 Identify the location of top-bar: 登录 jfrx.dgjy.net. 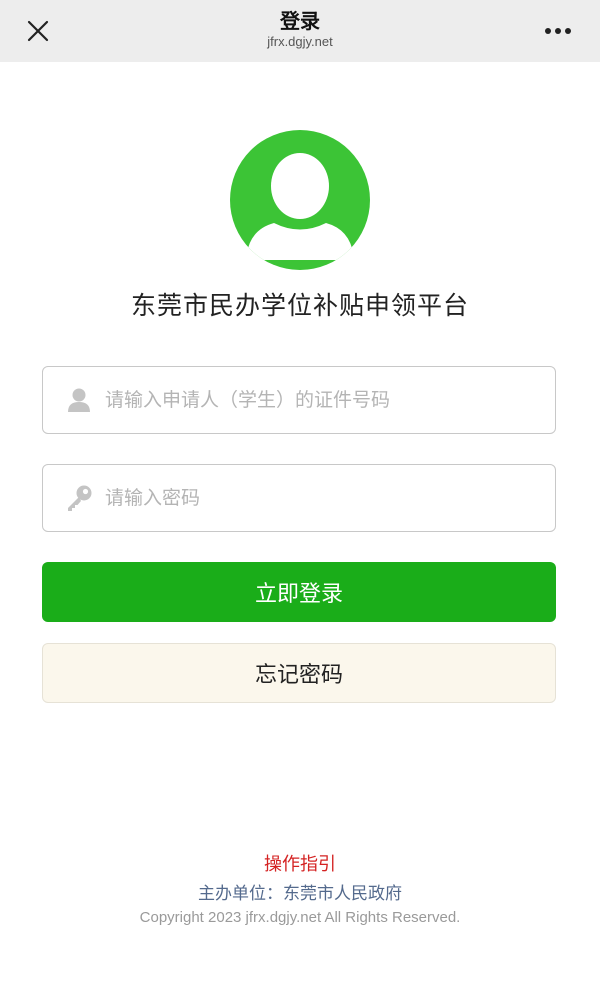
(300, 31).